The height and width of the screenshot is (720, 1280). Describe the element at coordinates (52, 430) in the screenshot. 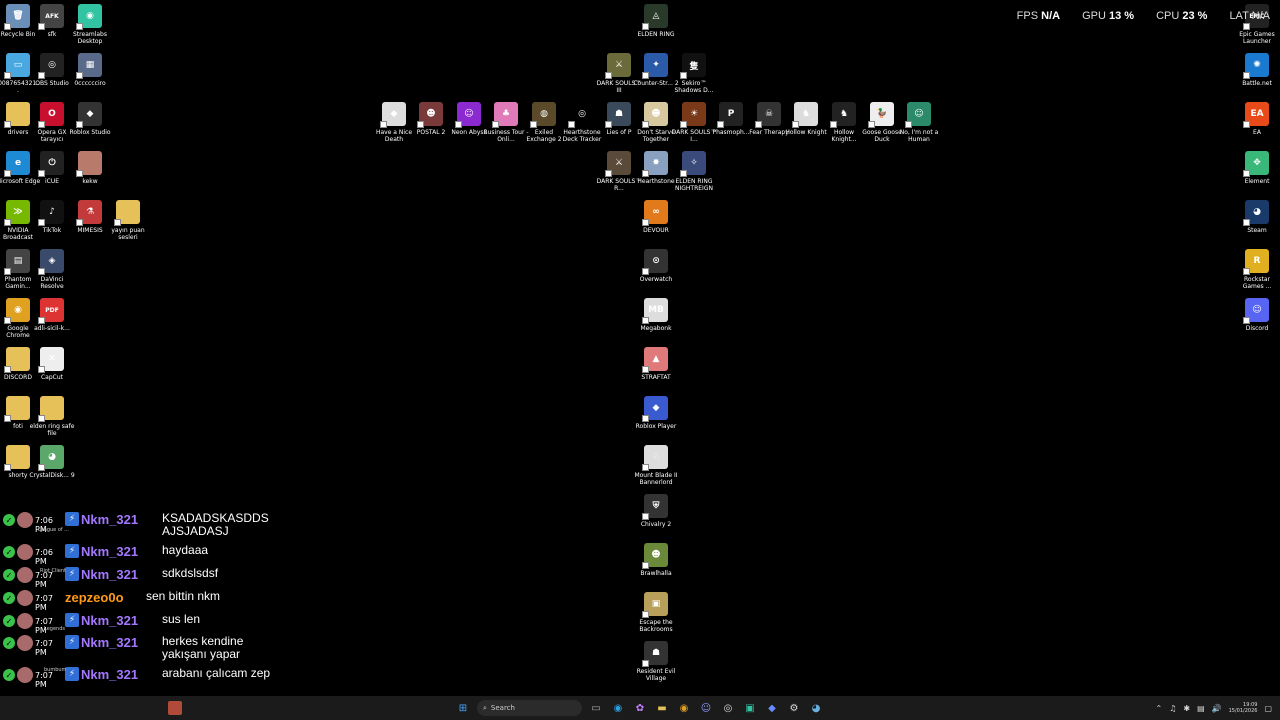

I see `desktop-icon-label: elden ring safe file` at that location.